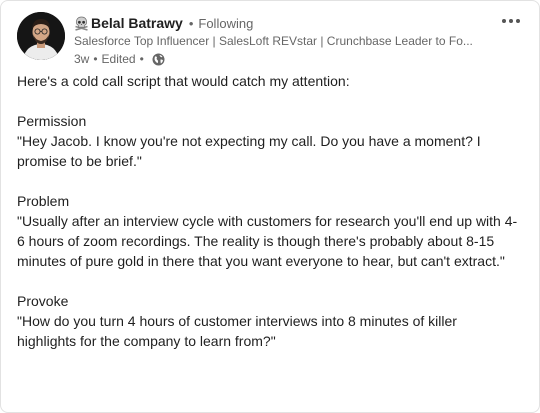 The width and height of the screenshot is (540, 413). What do you see at coordinates (225, 23) in the screenshot?
I see `follow-status: Following` at bounding box center [225, 23].